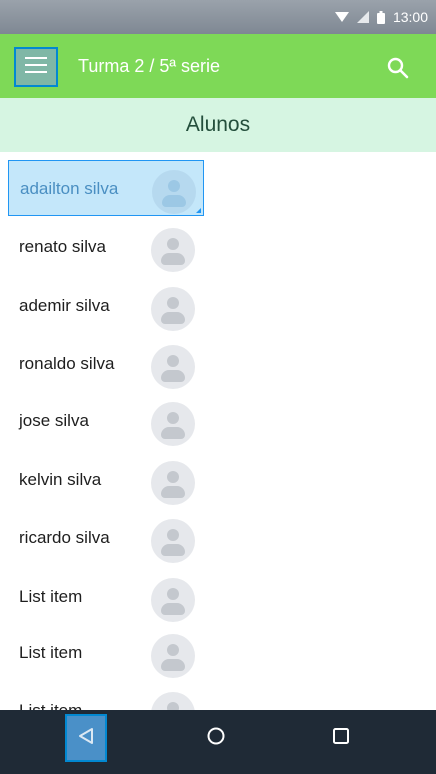 The height and width of the screenshot is (774, 436). Describe the element at coordinates (64, 305) in the screenshot. I see `student-name: ademir silva` at that location.